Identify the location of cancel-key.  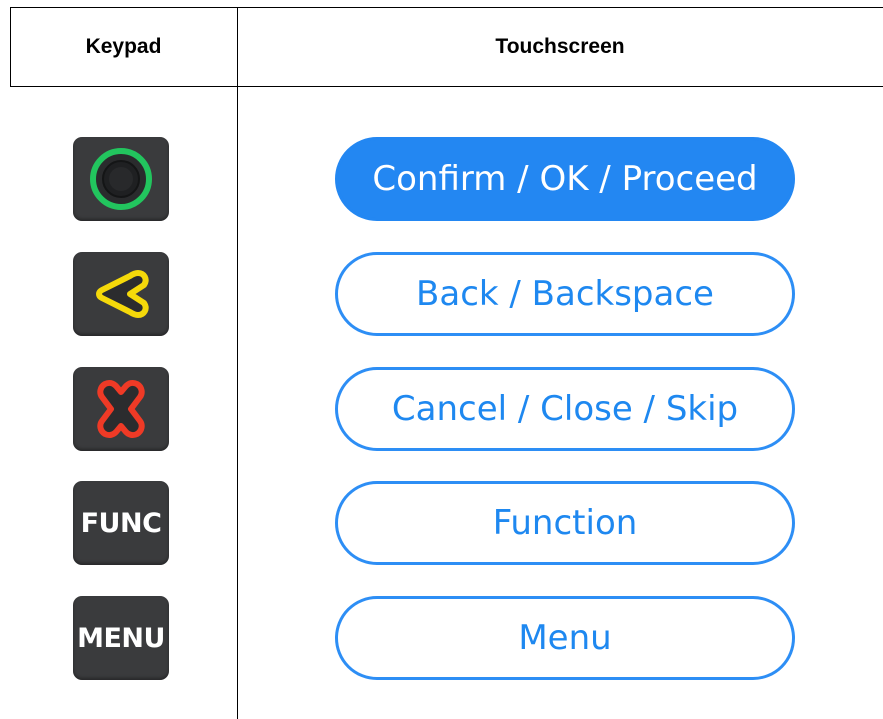
(121, 409).